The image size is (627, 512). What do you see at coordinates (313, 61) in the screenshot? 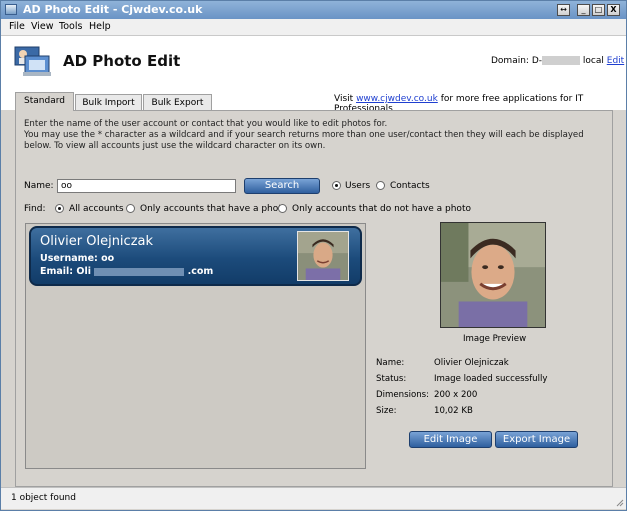
I see `app-header: AD Photo Edit Domain: D- local Edit` at bounding box center [313, 61].